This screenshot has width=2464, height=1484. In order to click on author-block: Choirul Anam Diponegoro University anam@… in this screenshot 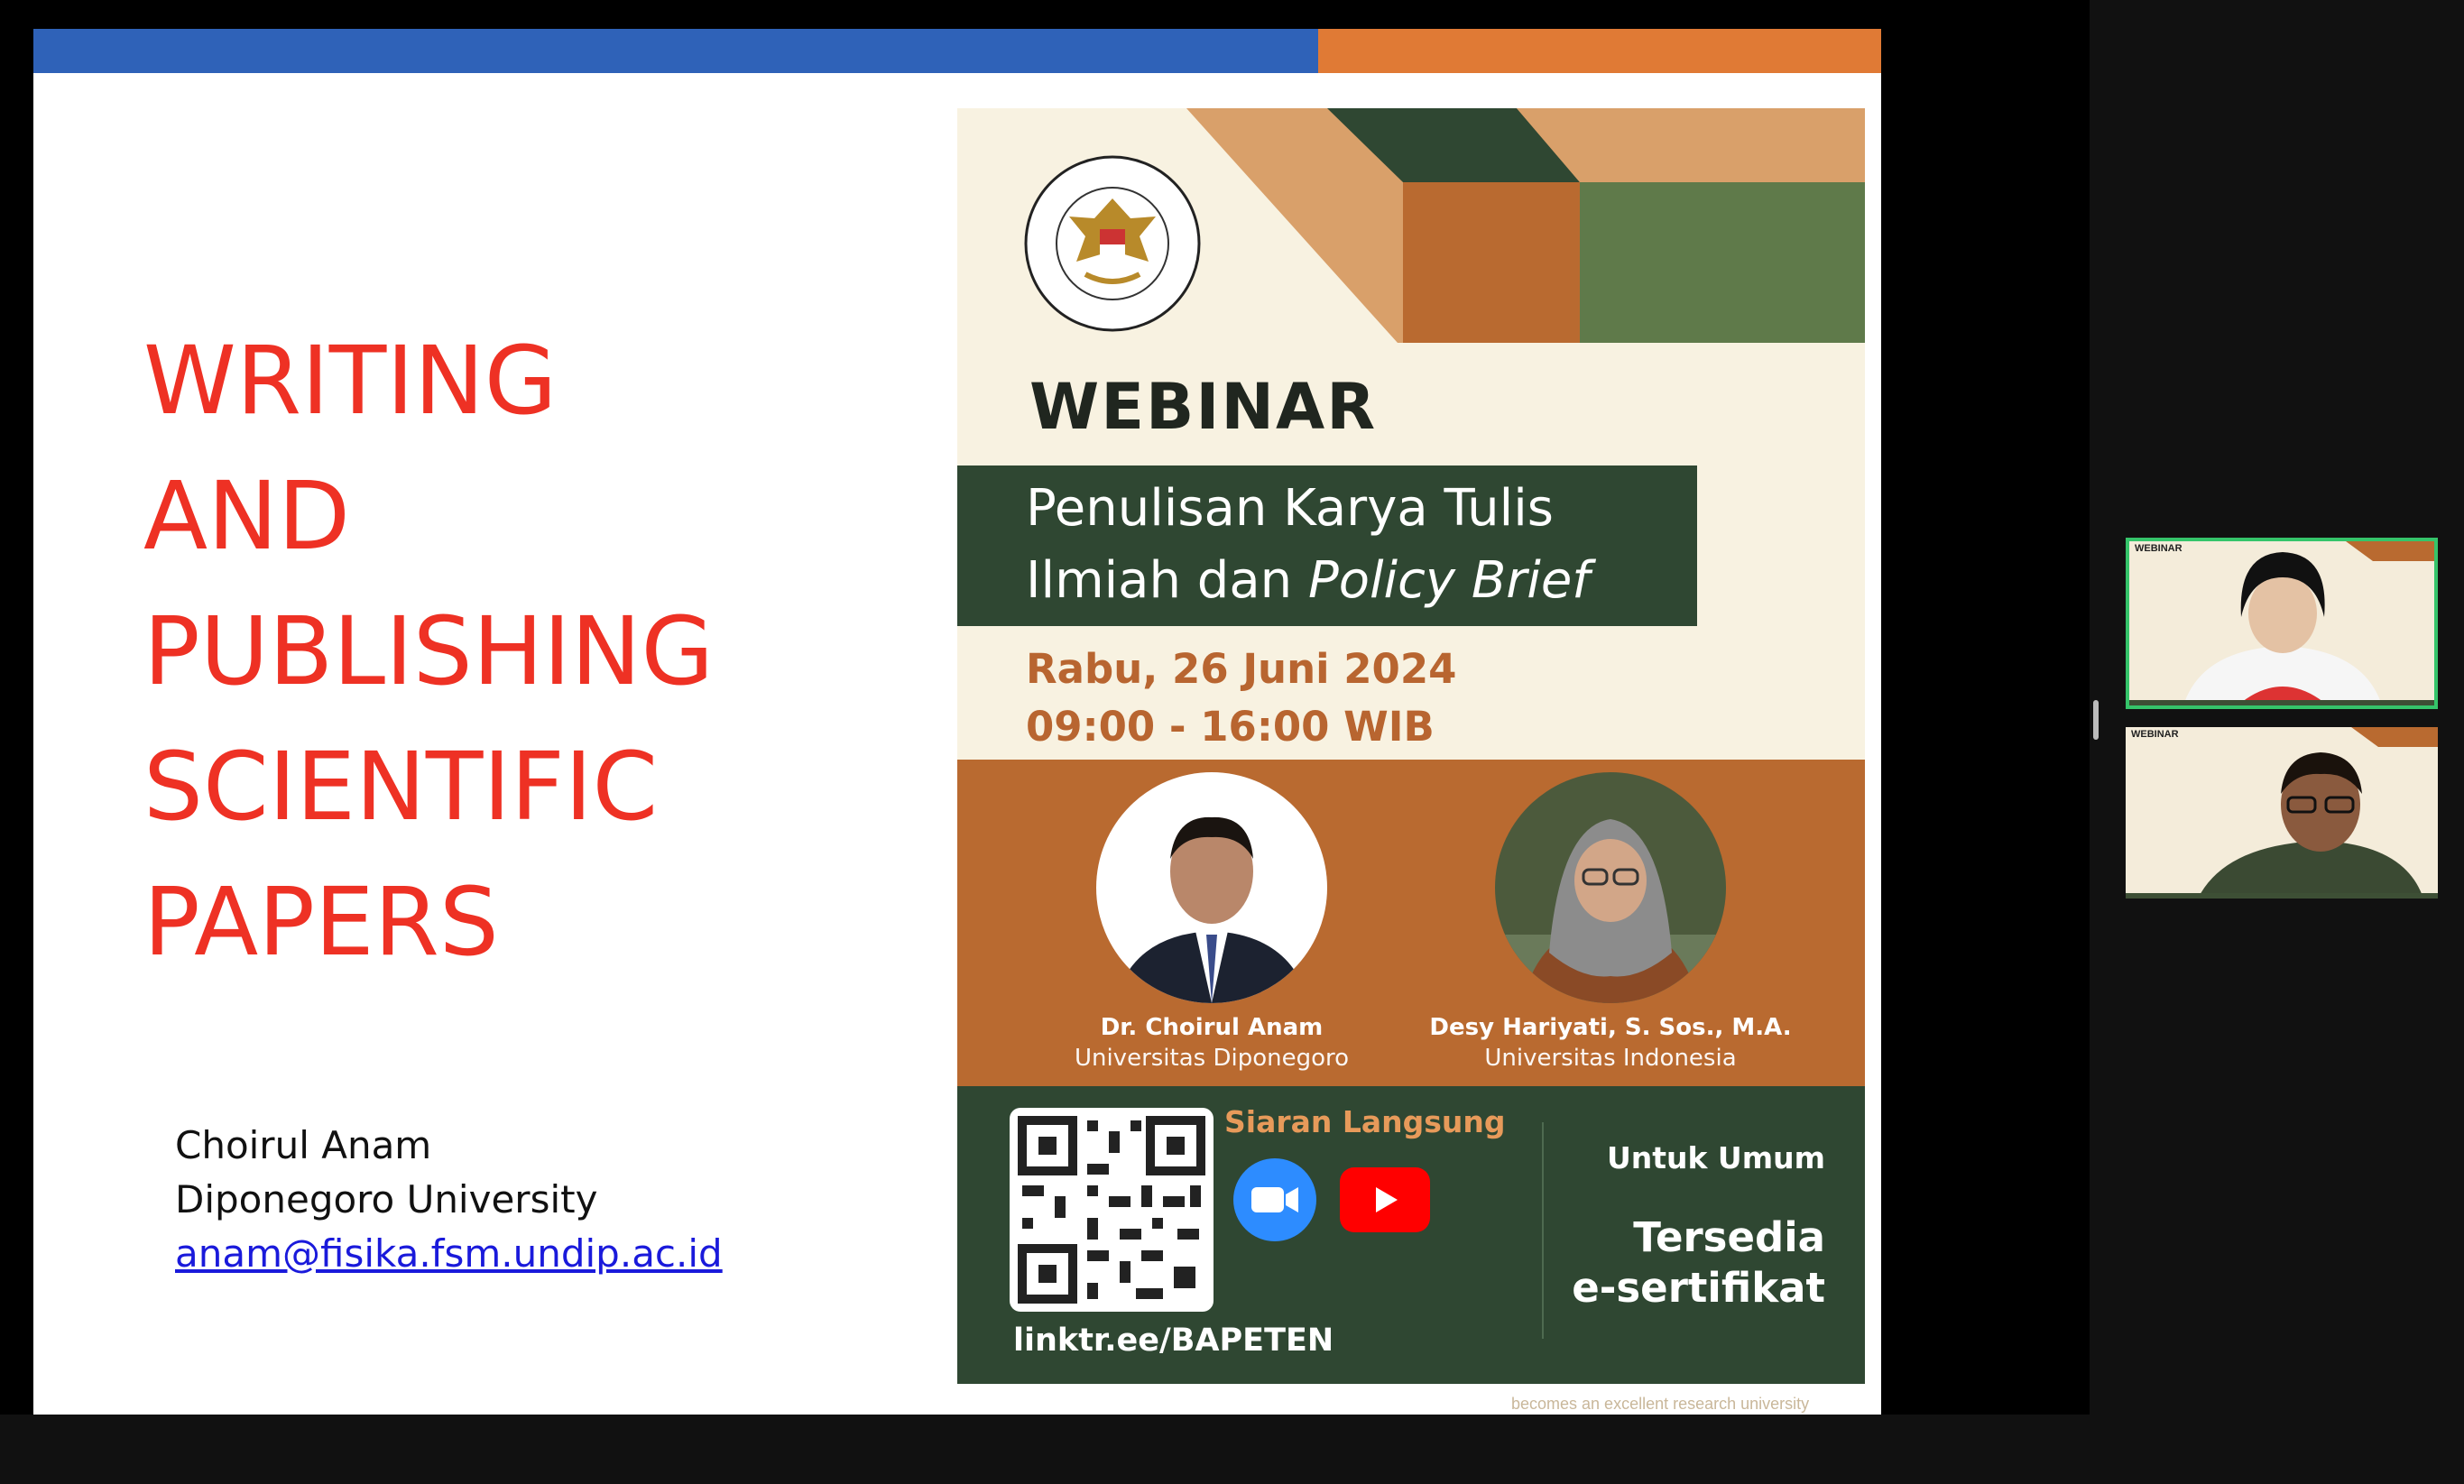, I will do `click(449, 1200)`.